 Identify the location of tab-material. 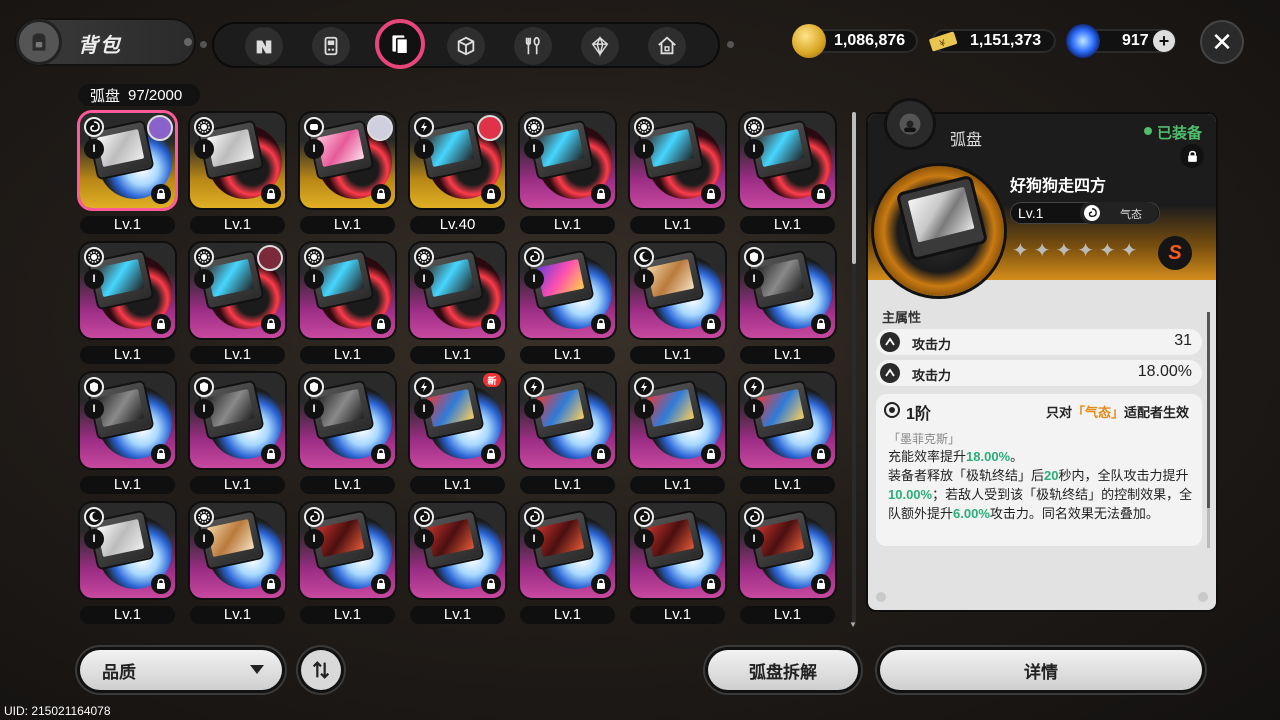
(600, 46).